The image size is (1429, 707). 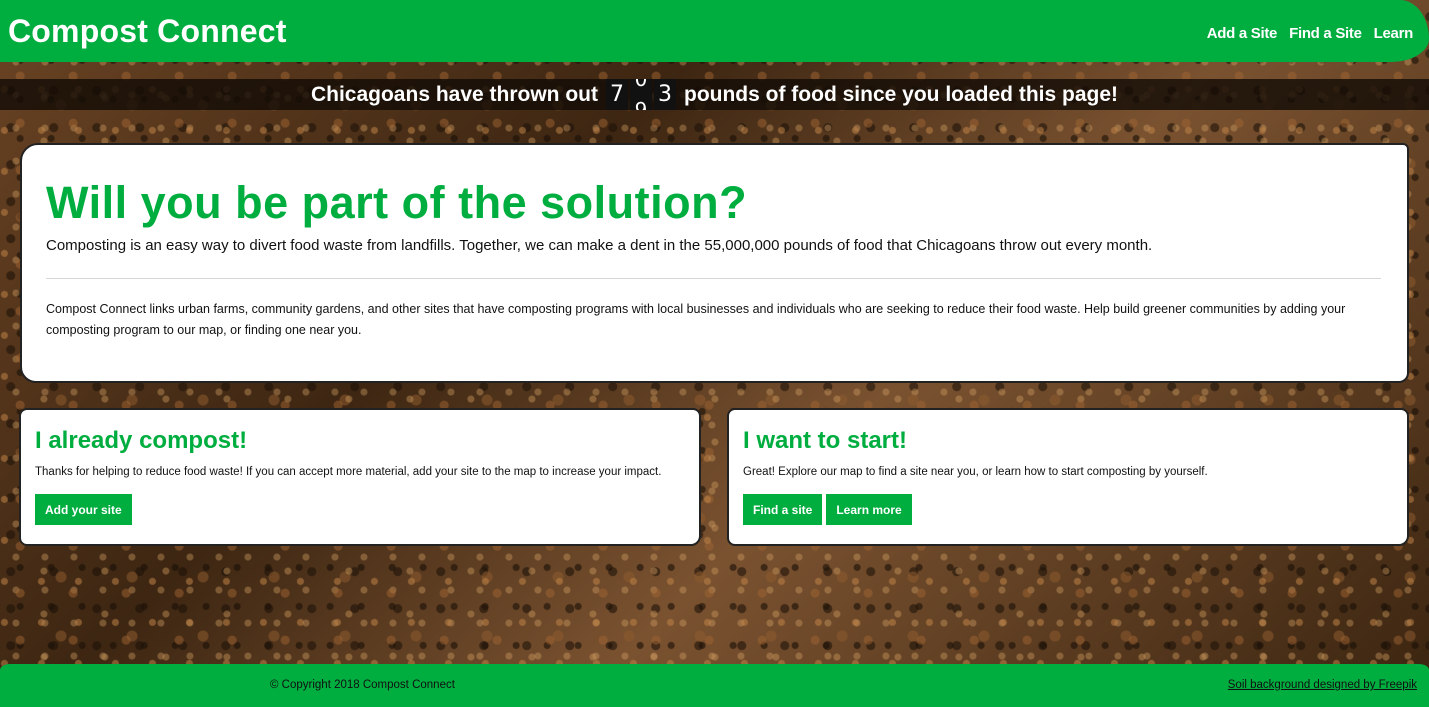 I want to click on want-to-start-actions: Find a site Learn more, so click(x=1068, y=509).